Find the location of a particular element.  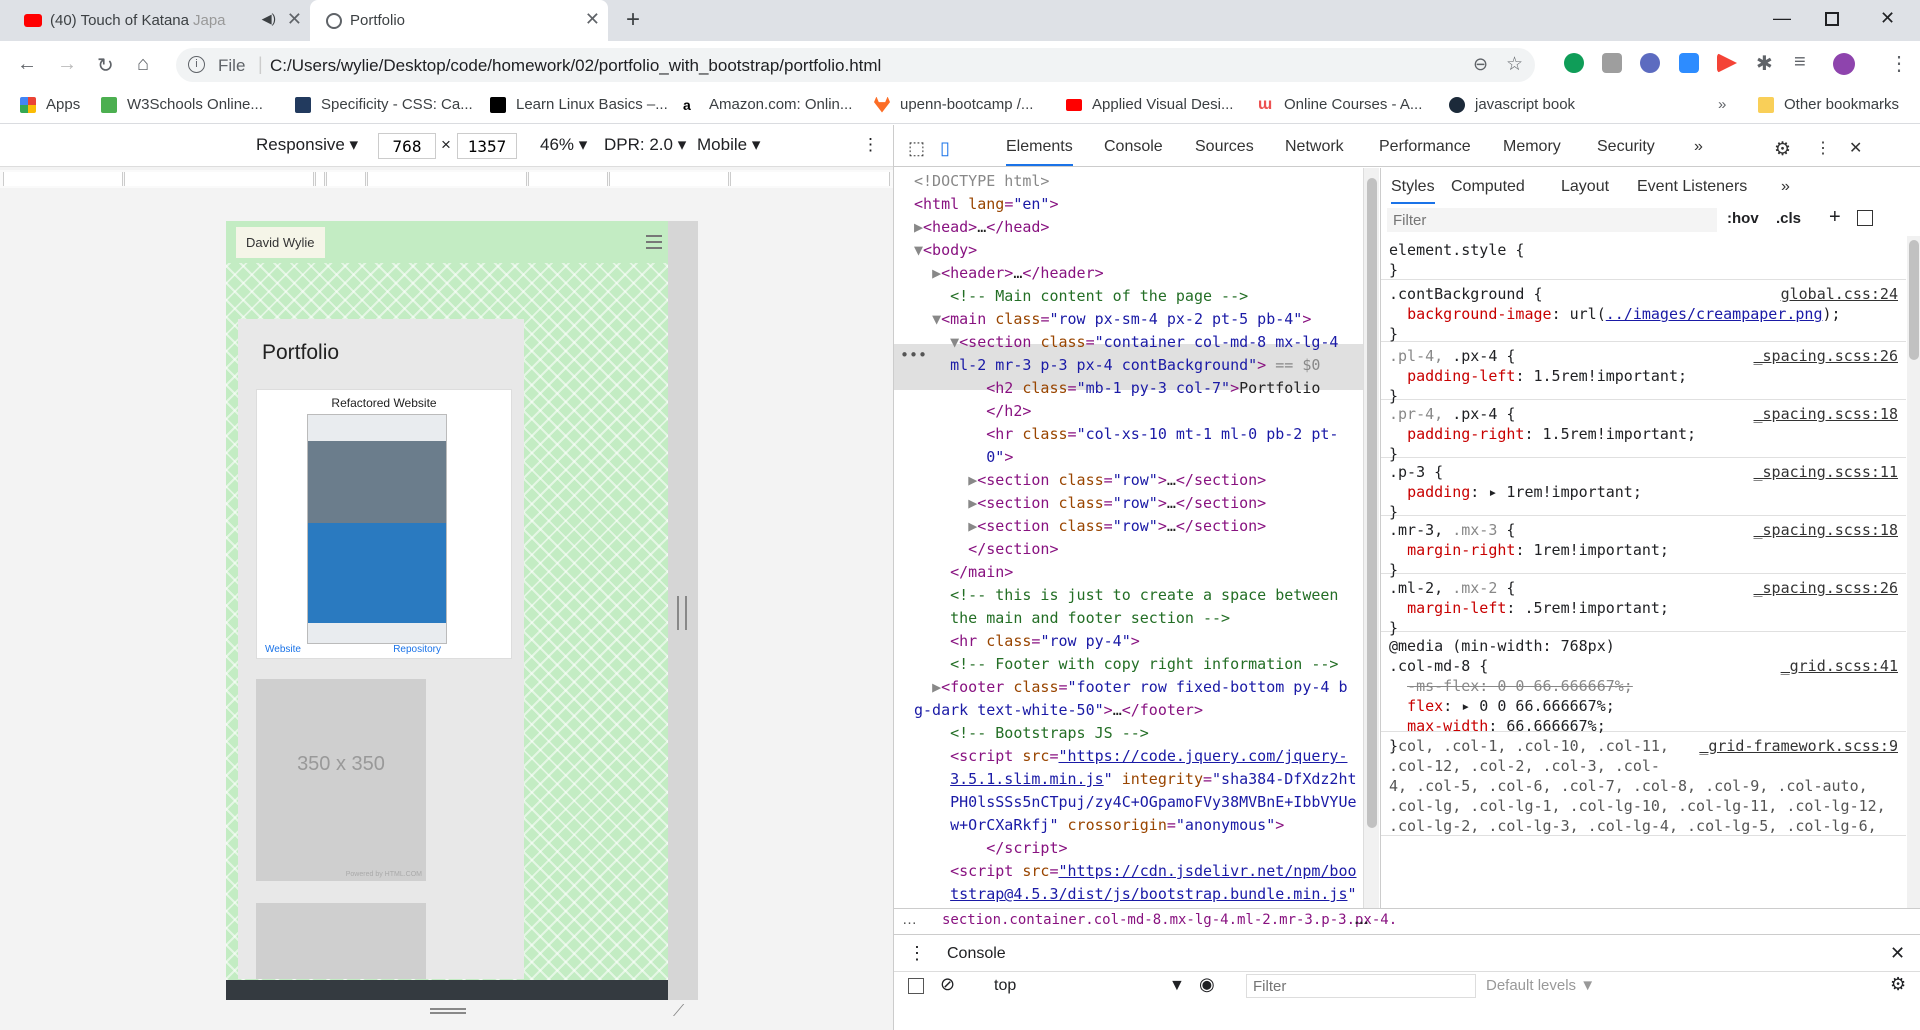

other-bookmarks: Other bookmarks is located at coordinates (1828, 104).